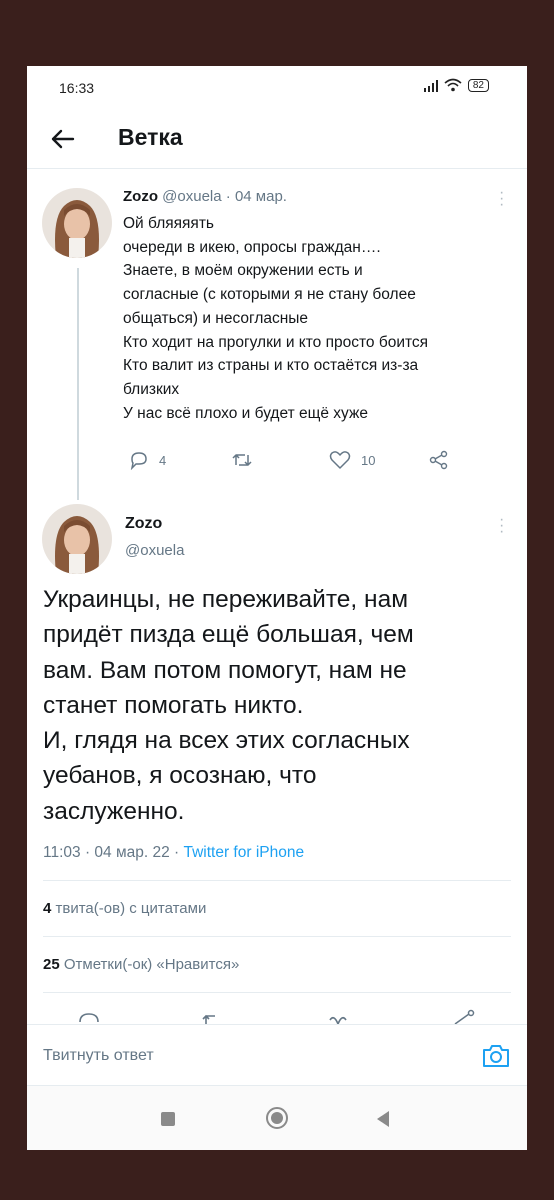 The width and height of the screenshot is (554, 1200). What do you see at coordinates (430, 85) in the screenshot?
I see `signal-icon` at bounding box center [430, 85].